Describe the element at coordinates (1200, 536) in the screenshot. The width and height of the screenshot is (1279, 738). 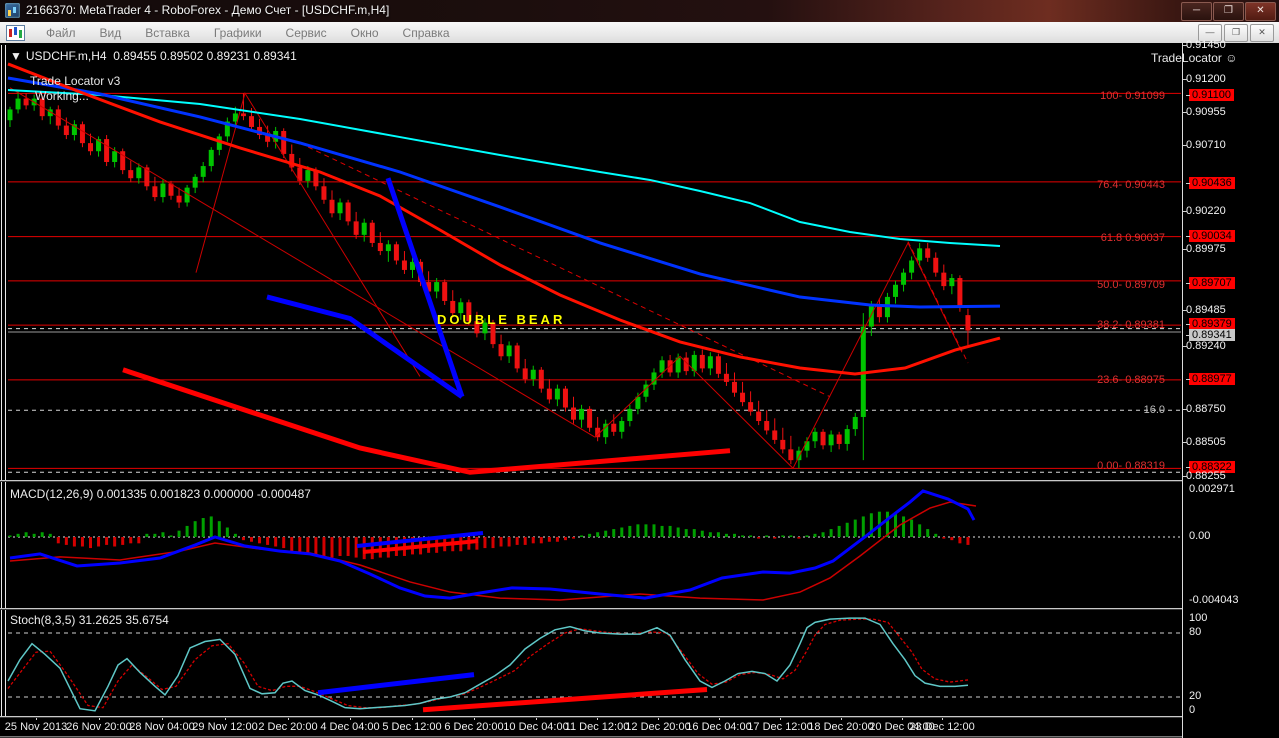
I see `macd-scale-label: 0.00` at that location.